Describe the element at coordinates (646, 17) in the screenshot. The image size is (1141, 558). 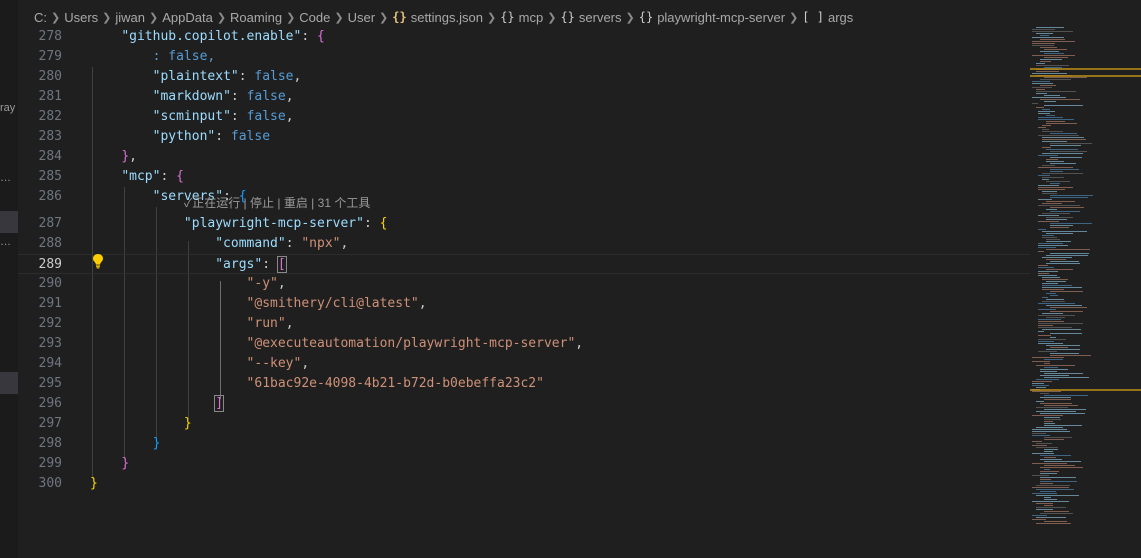
I see `object-braces-icon: {}` at that location.